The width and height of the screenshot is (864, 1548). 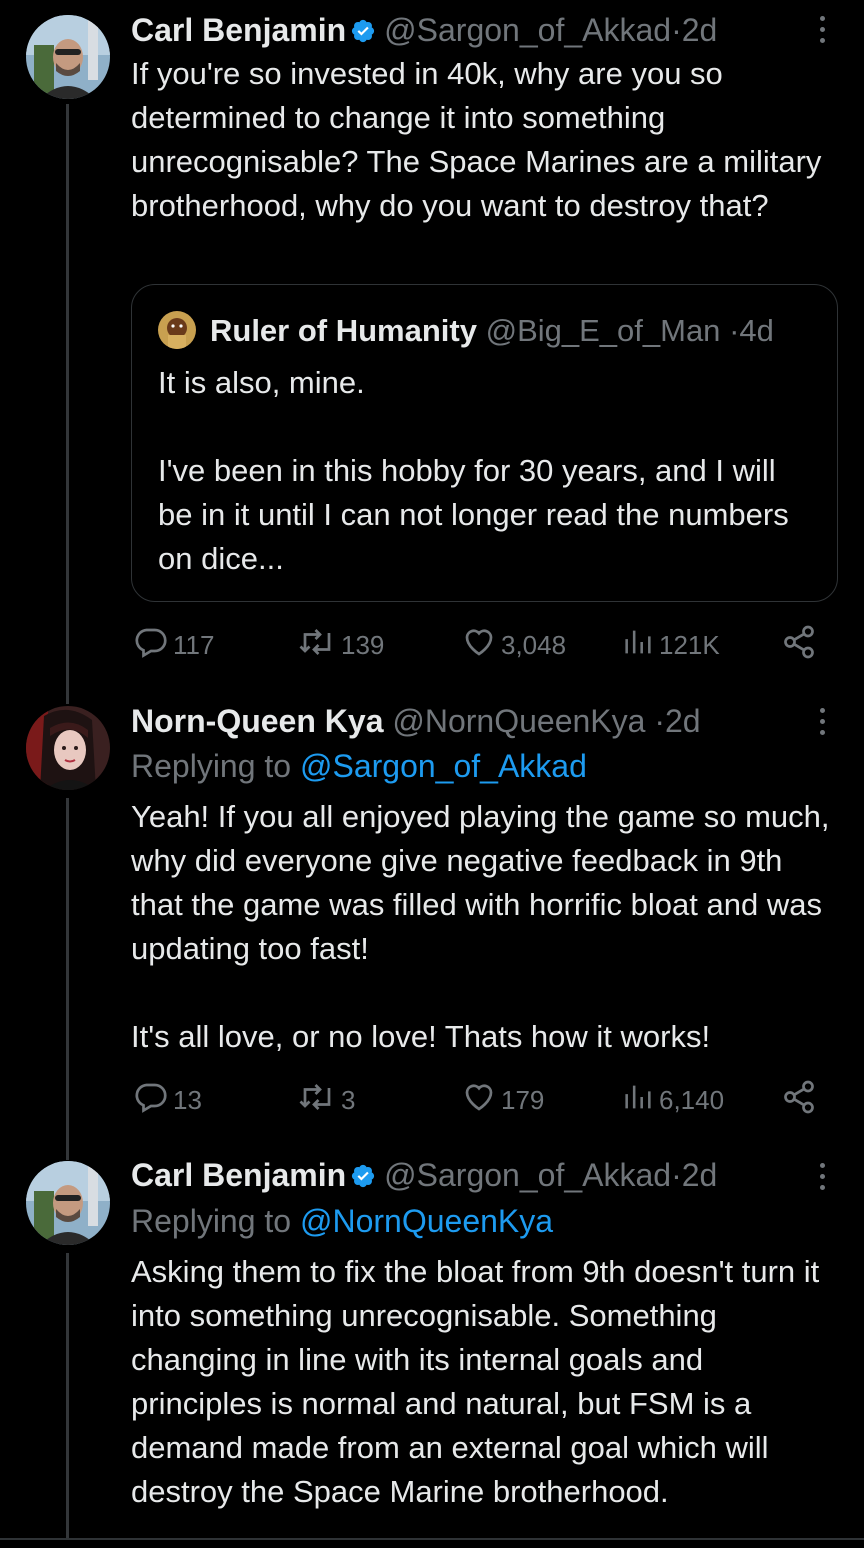 I want to click on replying-to: Replying to @NornQueenKya, so click(x=342, y=1221).